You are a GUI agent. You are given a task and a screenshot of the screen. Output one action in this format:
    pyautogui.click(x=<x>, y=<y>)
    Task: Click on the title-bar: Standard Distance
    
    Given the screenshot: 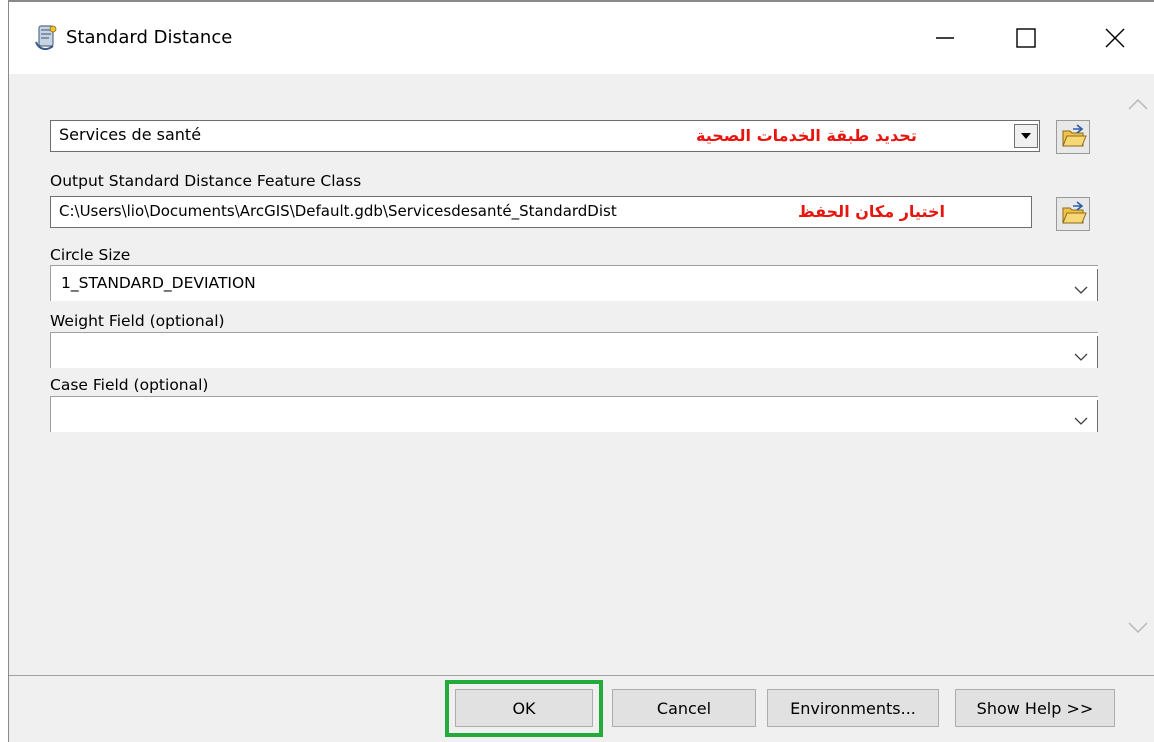 What is the action you would take?
    pyautogui.click(x=581, y=38)
    